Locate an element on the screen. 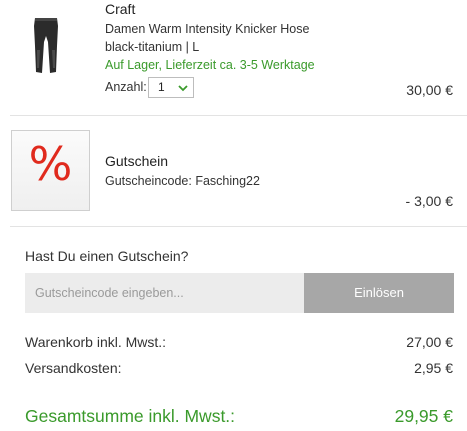  cart-total-label: Warenkorb inkl. Mwst.: is located at coordinates (96, 342).